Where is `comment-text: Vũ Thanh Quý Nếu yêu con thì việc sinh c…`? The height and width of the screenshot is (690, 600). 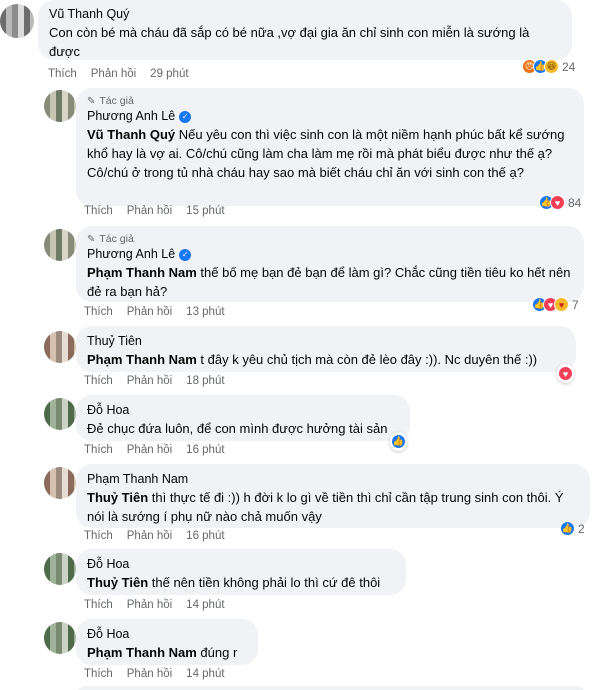
comment-text: Vũ Thanh Quý Nếu yêu con thì việc sinh c… is located at coordinates (330, 153).